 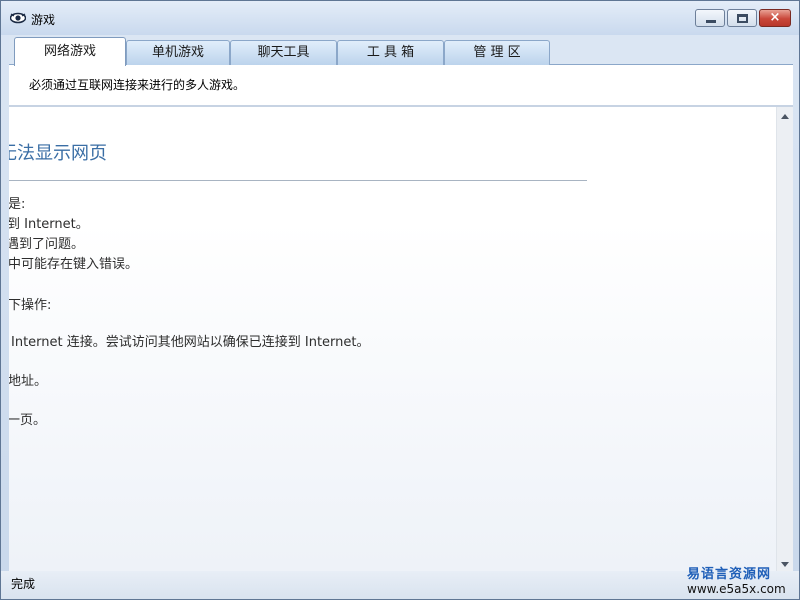 What do you see at coordinates (58, 153) in the screenshot?
I see `error-title: 无法显示网页` at bounding box center [58, 153].